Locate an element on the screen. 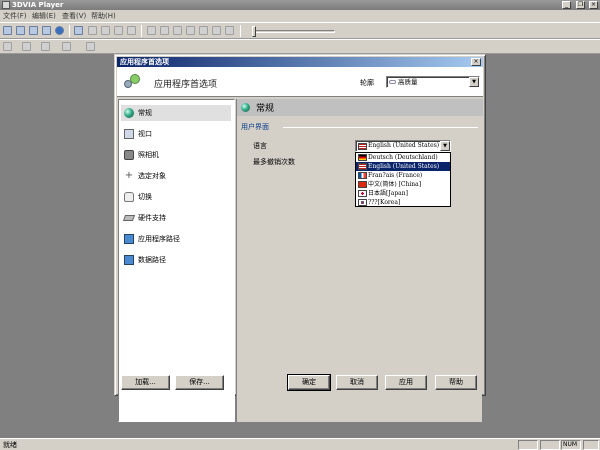 The width and height of the screenshot is (600, 450). kr-flag-icon is located at coordinates (362, 202).